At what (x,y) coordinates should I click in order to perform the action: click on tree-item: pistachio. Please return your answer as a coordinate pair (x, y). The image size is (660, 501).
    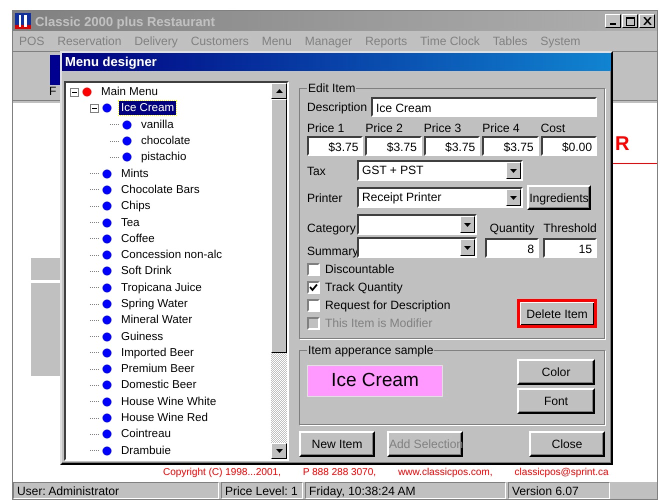
    Looking at the image, I should click on (163, 157).